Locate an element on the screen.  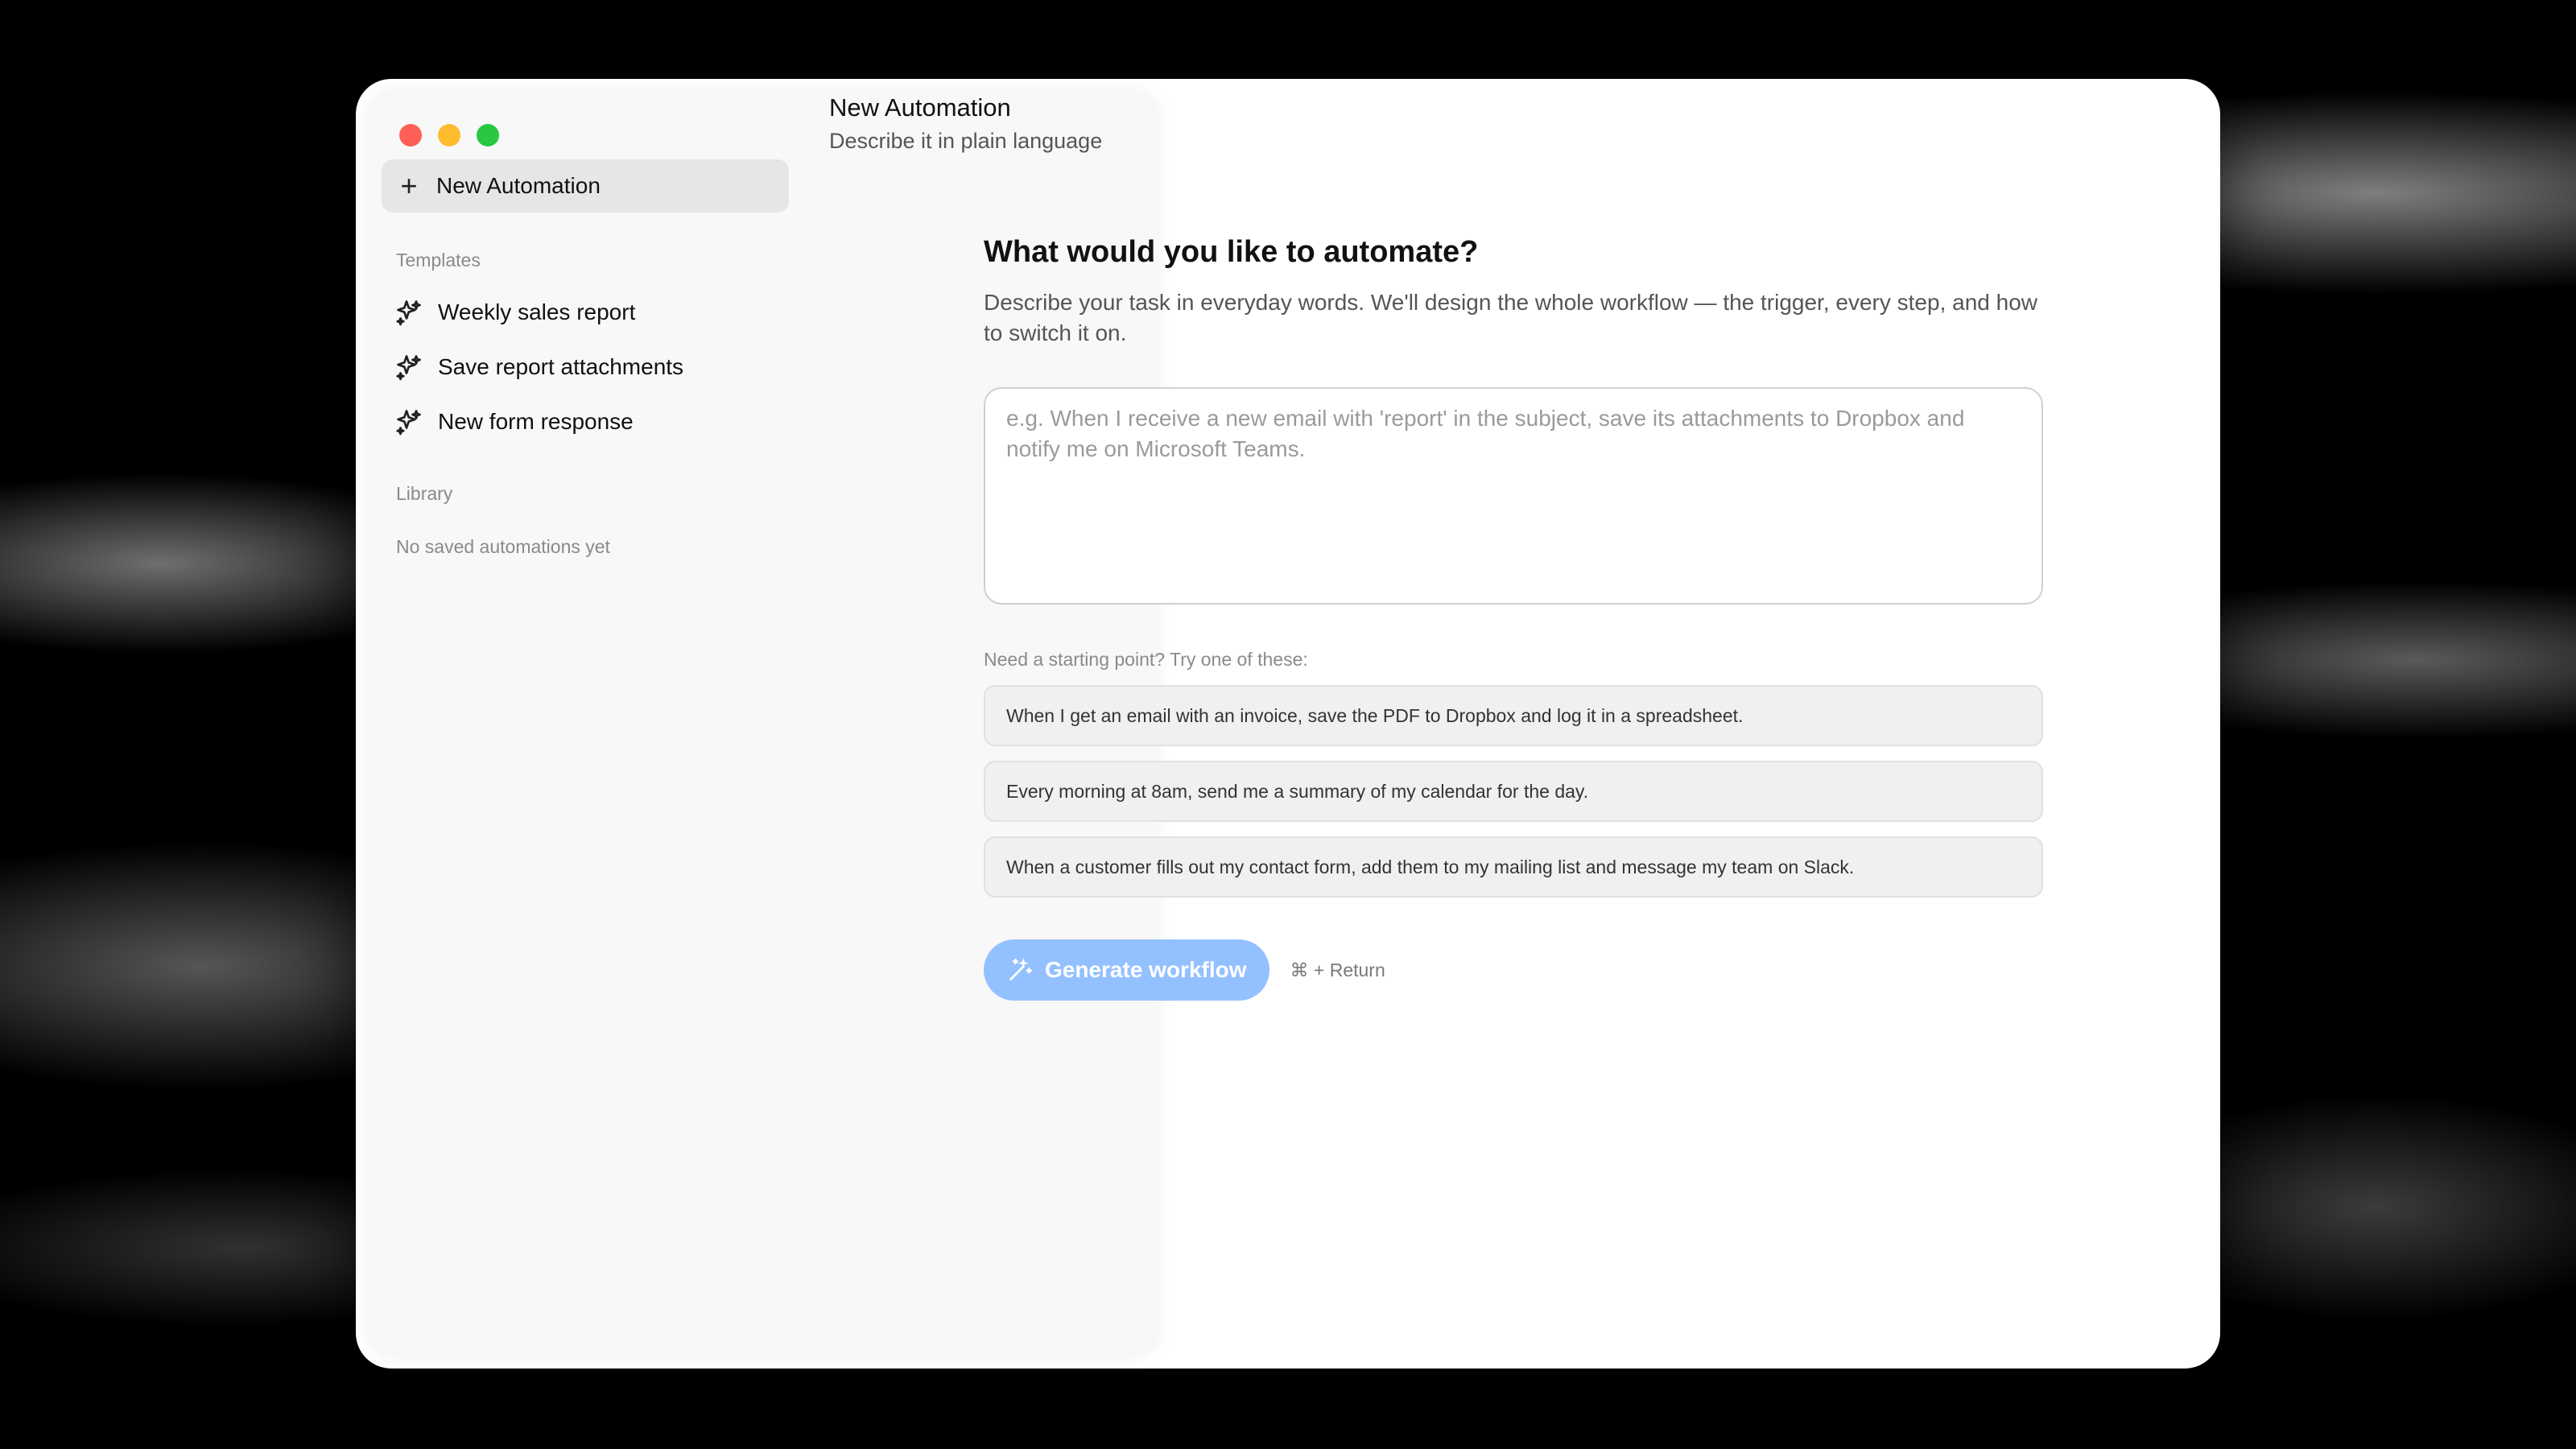
template-label: New form response is located at coordinates (536, 422).